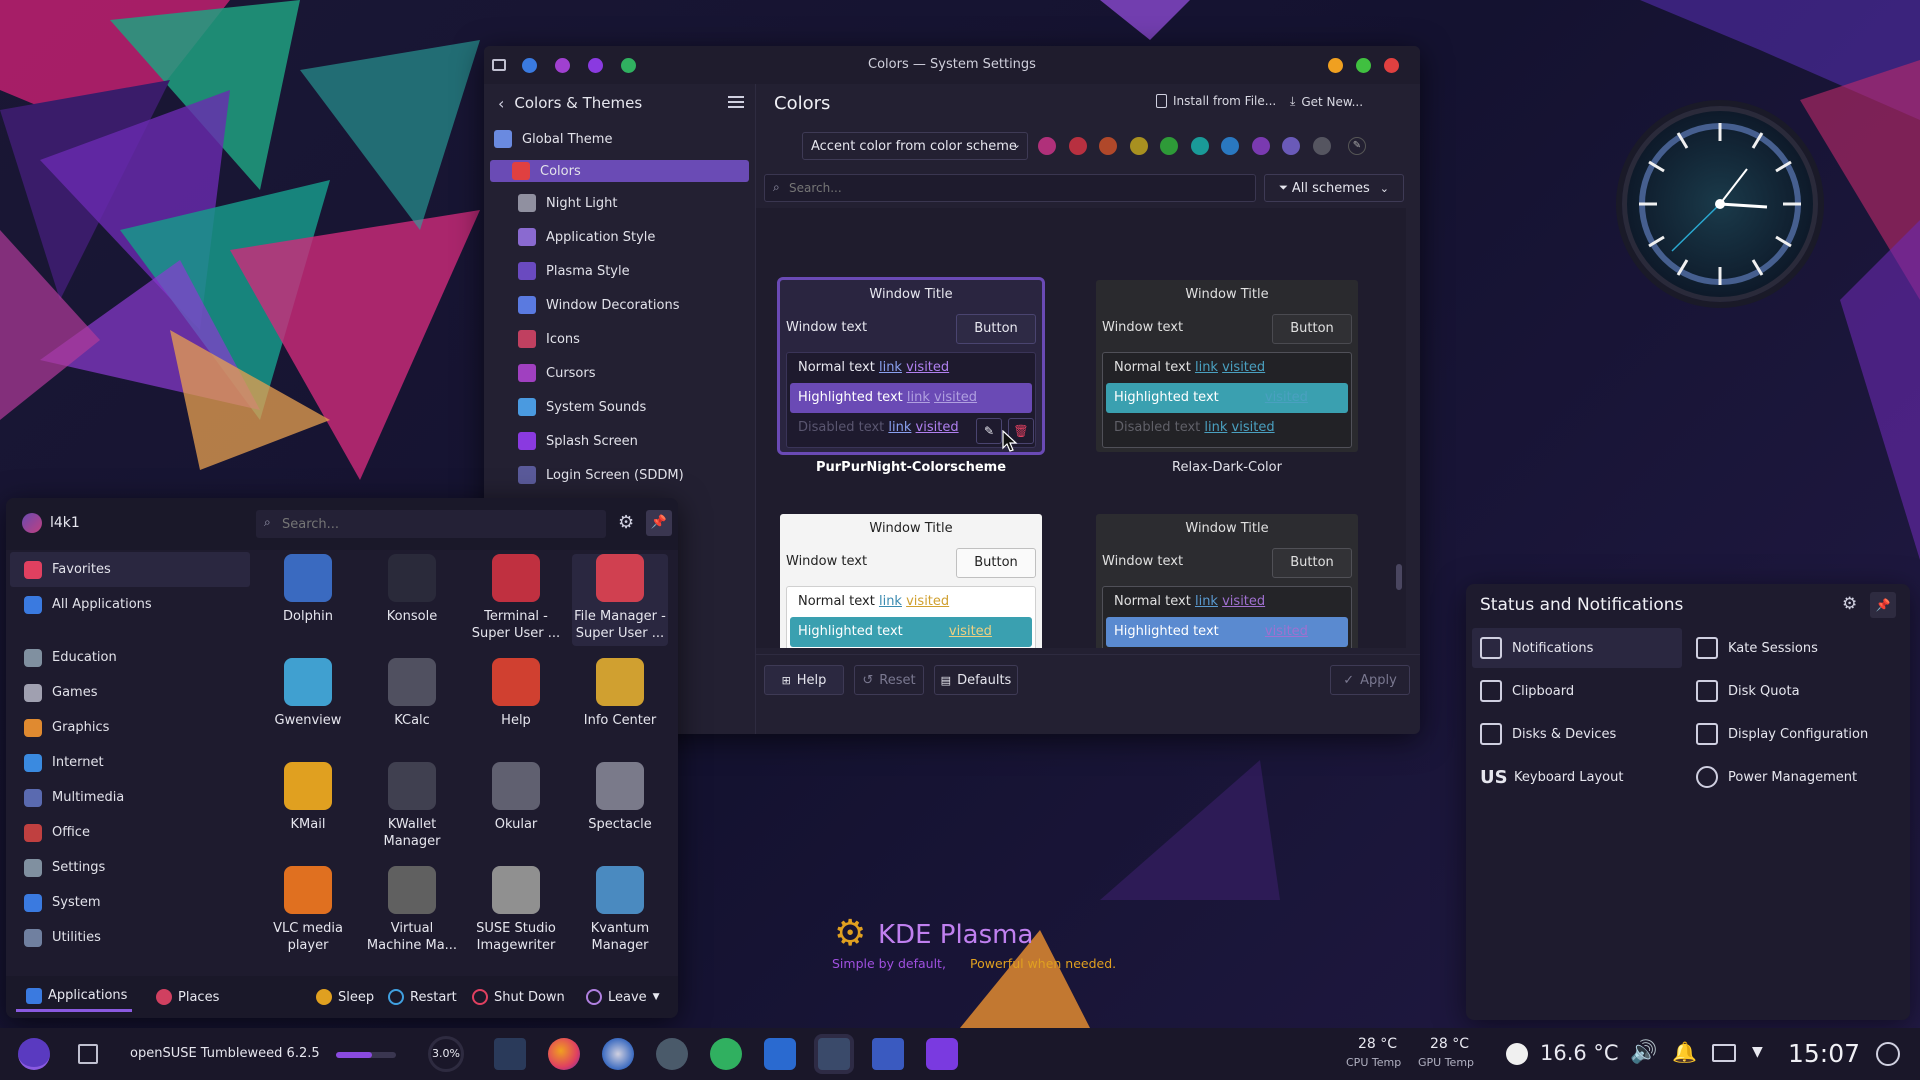  Describe the element at coordinates (1544, 734) in the screenshot. I see `status-item-disks-devices: Disks & Devices` at that location.